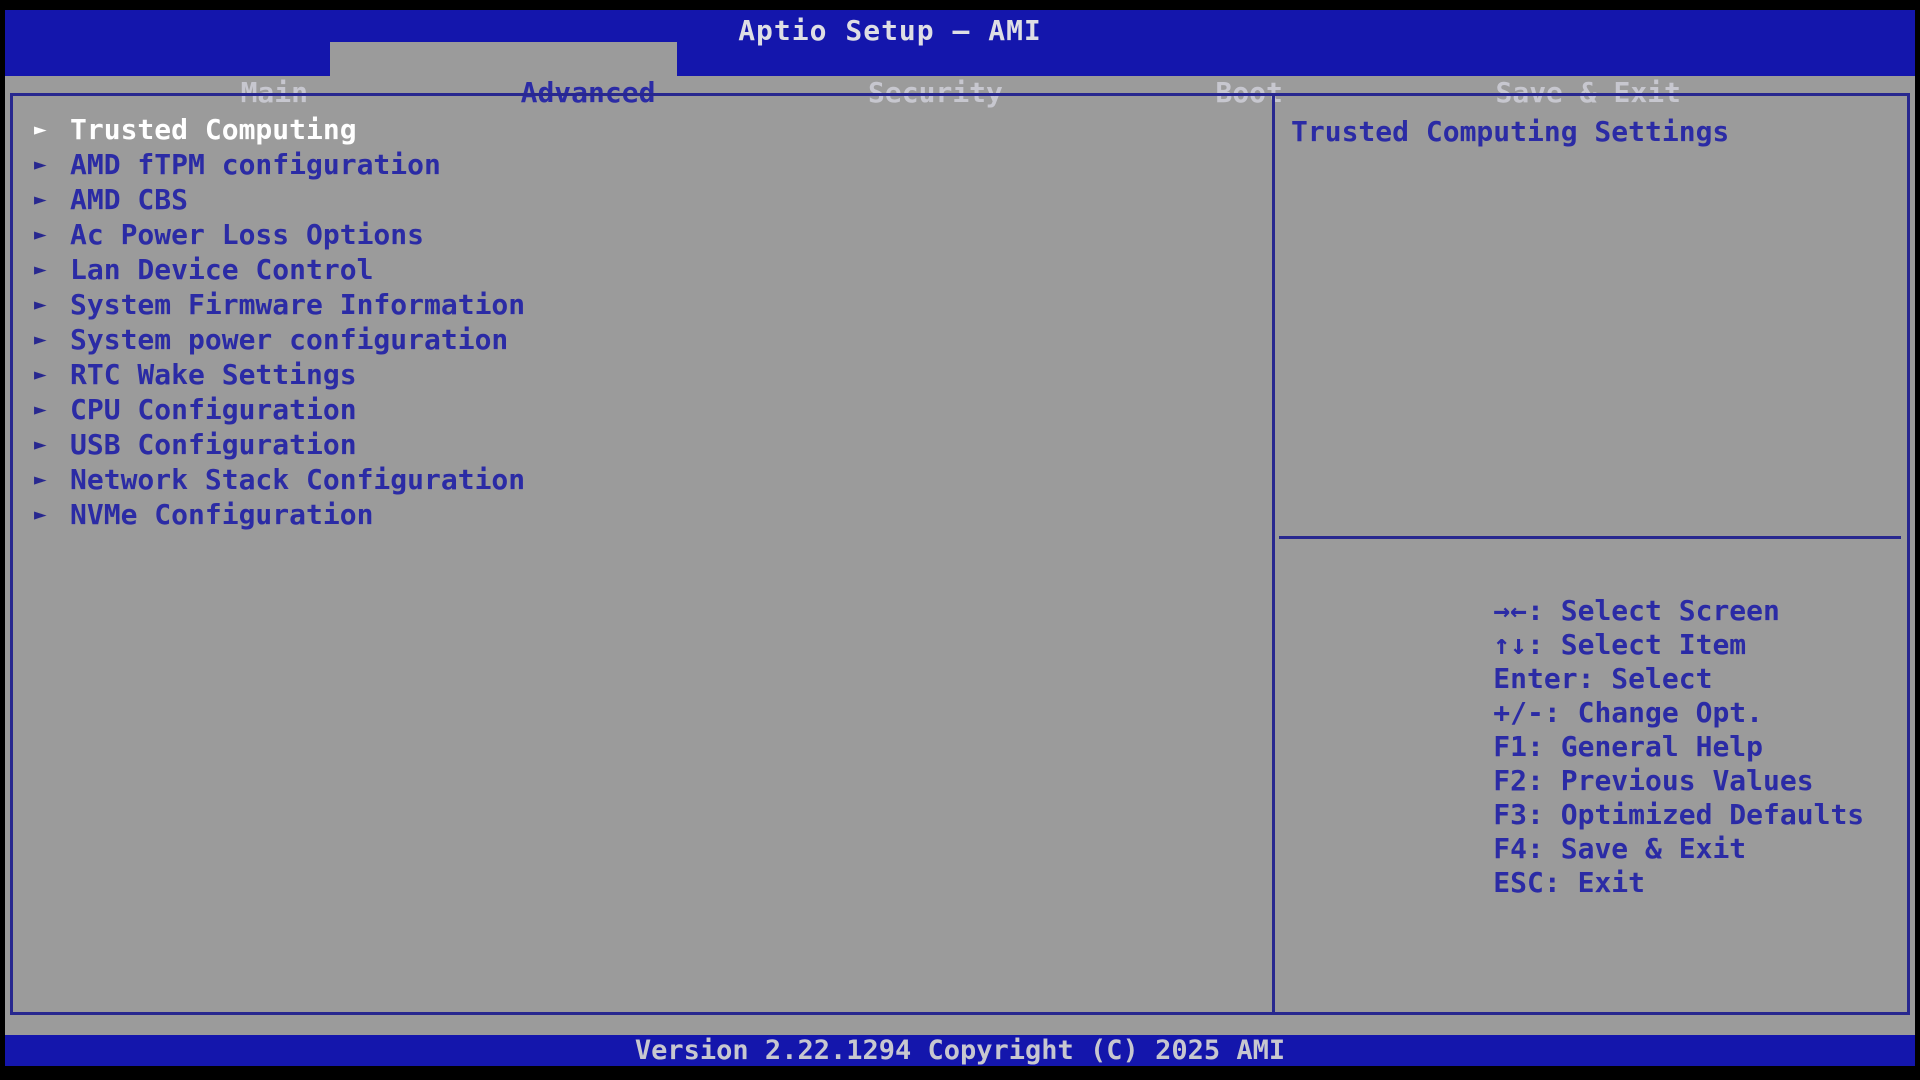 Image resolution: width=1920 pixels, height=1080 pixels. Describe the element at coordinates (1636, 610) in the screenshot. I see `key-hint-label: →←: Select Screen` at that location.